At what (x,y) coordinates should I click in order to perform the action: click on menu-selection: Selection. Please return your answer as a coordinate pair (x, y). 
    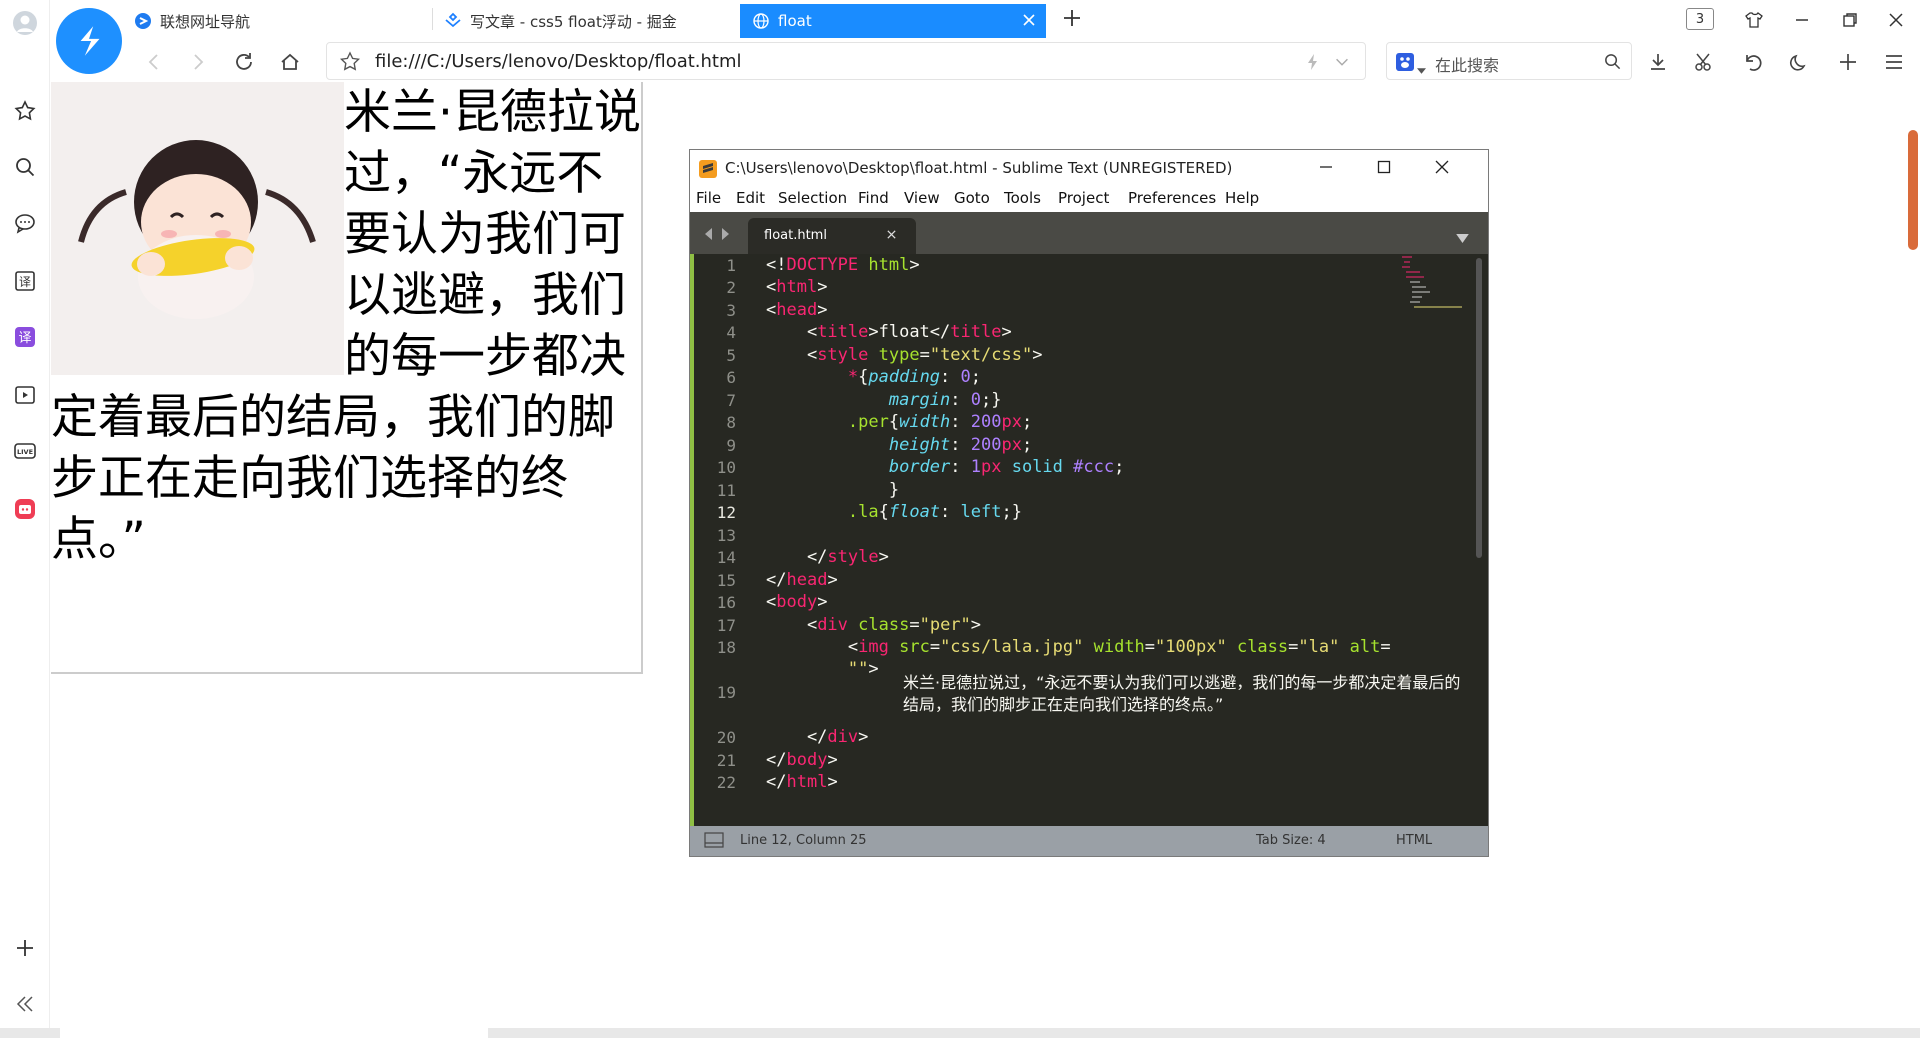
    Looking at the image, I should click on (812, 198).